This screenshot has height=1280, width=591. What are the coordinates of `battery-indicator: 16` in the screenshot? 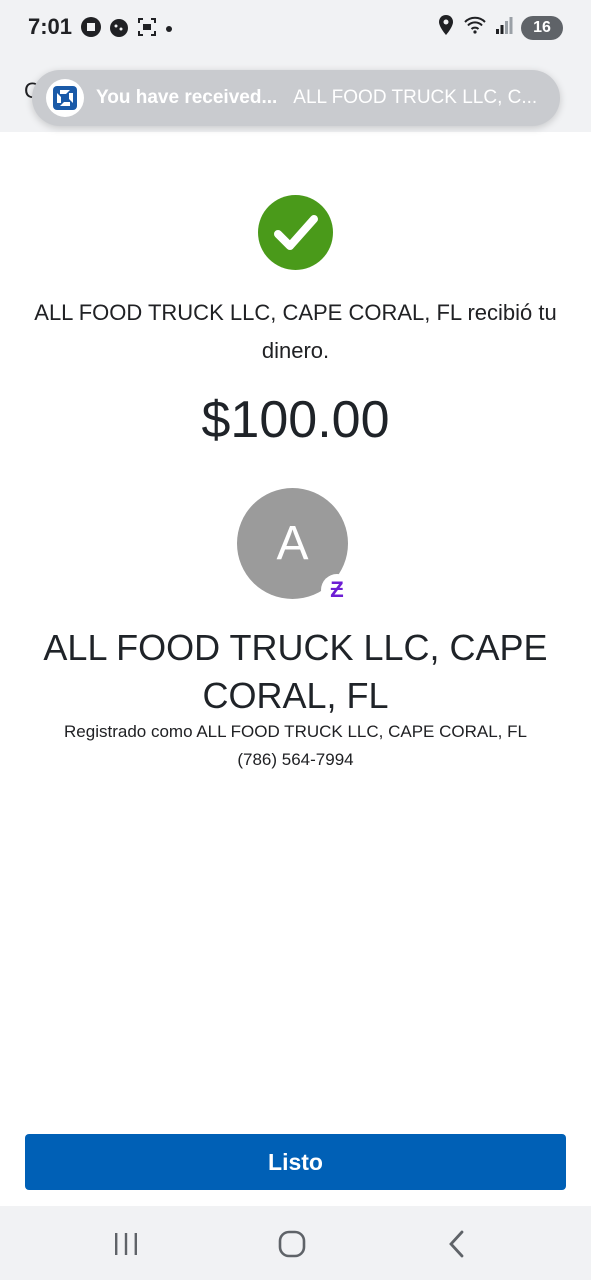 It's located at (542, 27).